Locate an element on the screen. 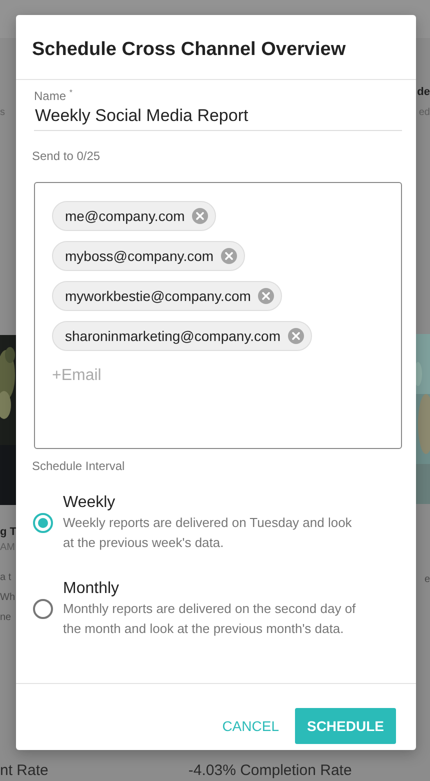  text-fragment: g T is located at coordinates (8, 532).